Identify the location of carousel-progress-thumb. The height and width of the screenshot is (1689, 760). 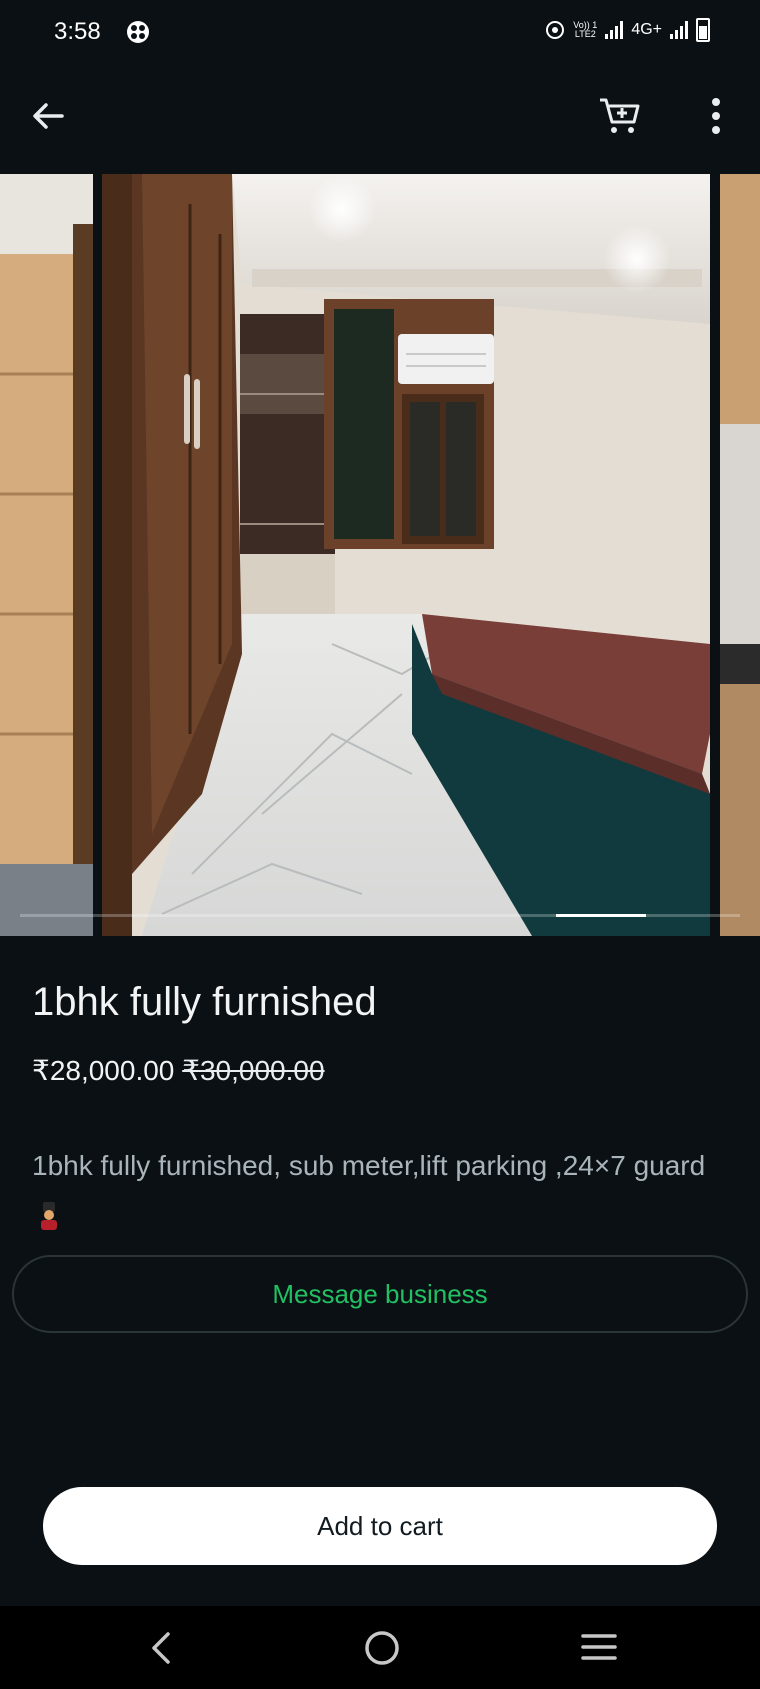
(601, 915).